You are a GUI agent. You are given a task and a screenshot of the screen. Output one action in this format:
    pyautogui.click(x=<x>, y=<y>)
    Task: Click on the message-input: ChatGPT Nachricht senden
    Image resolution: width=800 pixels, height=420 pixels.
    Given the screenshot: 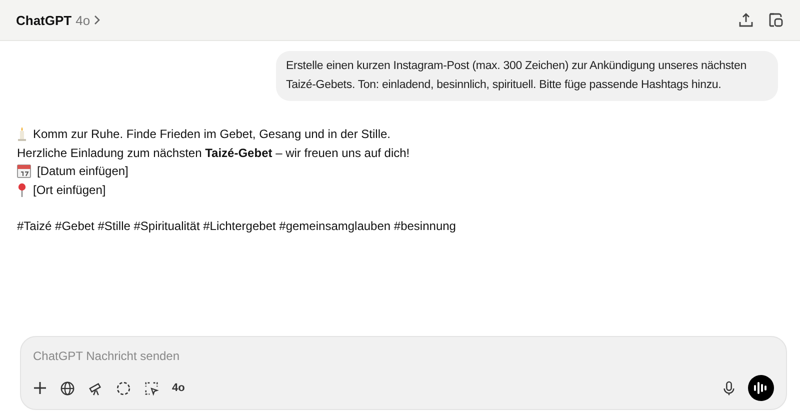 What is the action you would take?
    pyautogui.click(x=403, y=356)
    